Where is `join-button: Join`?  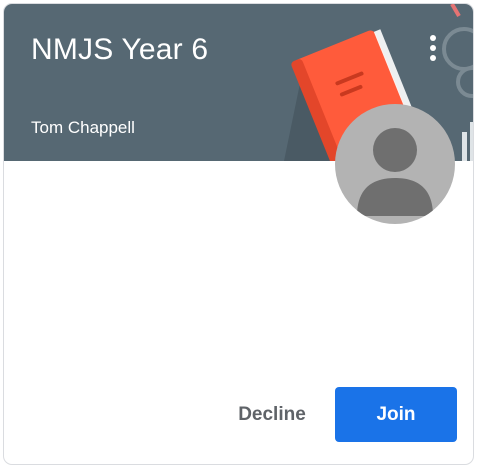
join-button: Join is located at coordinates (396, 414).